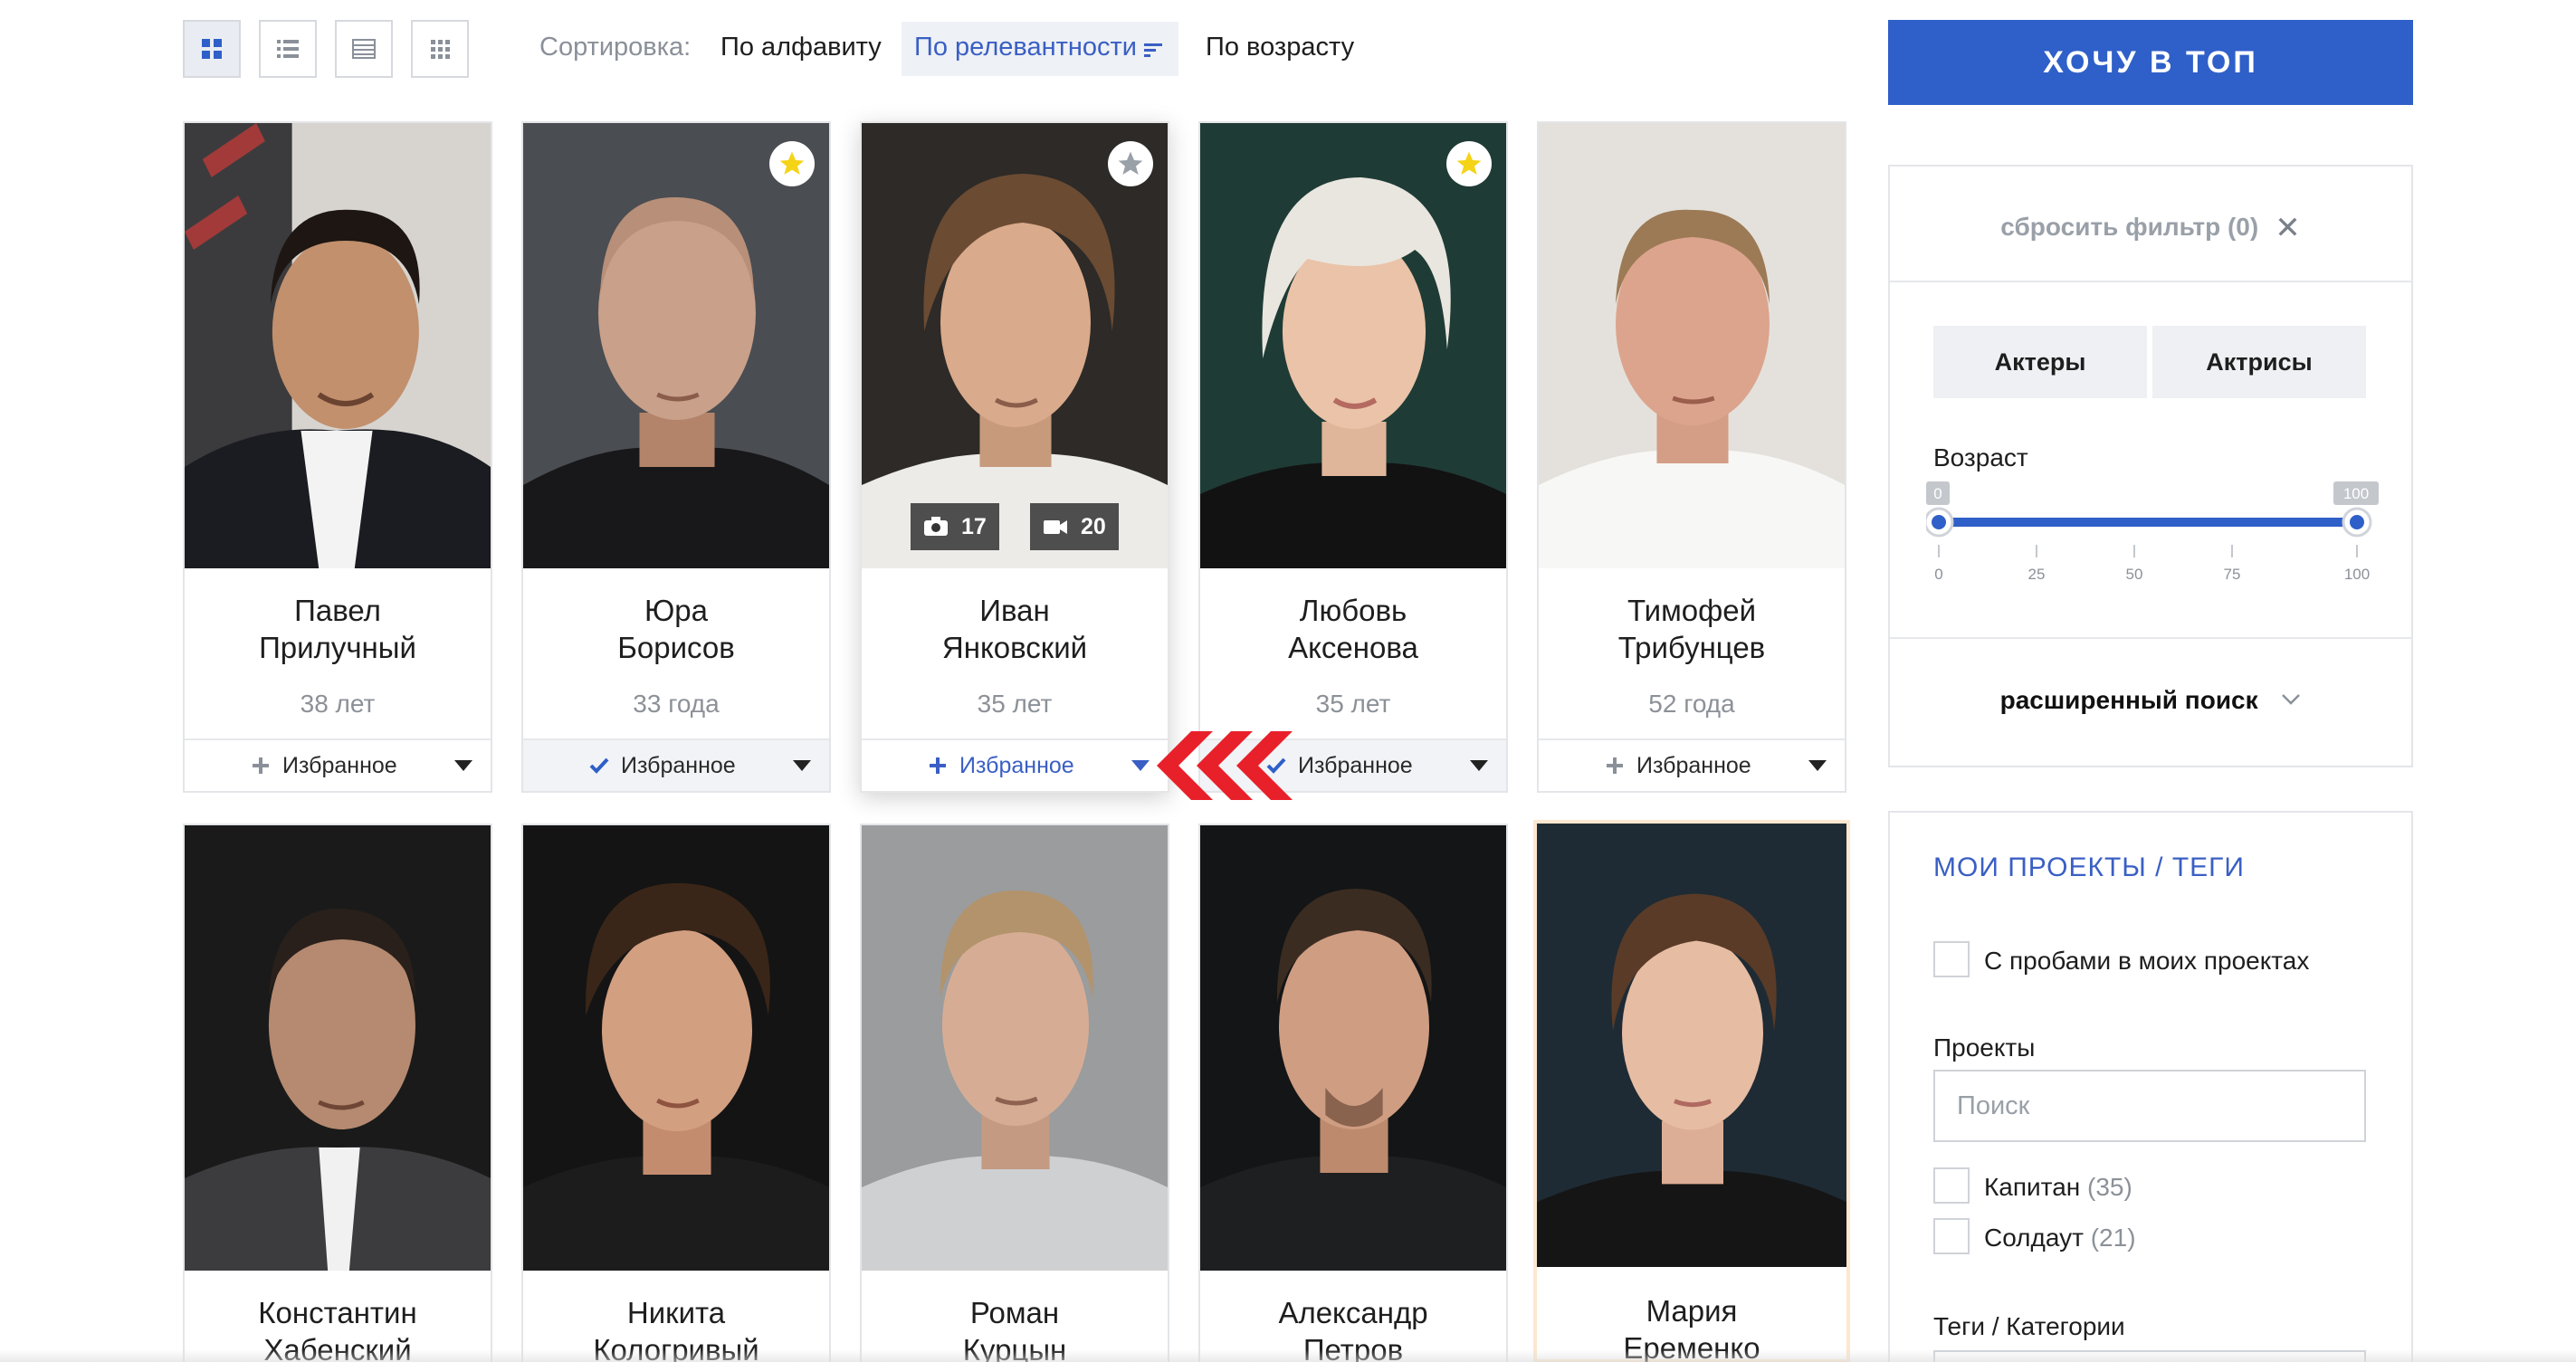 The image size is (2576, 1362). What do you see at coordinates (1692, 610) in the screenshot?
I see `actor-first-name: Тимофей` at bounding box center [1692, 610].